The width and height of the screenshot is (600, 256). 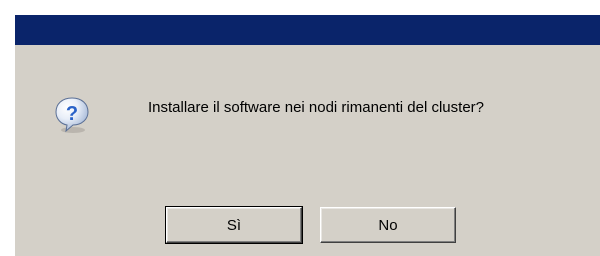 I want to click on no-button-label: No, so click(x=388, y=225).